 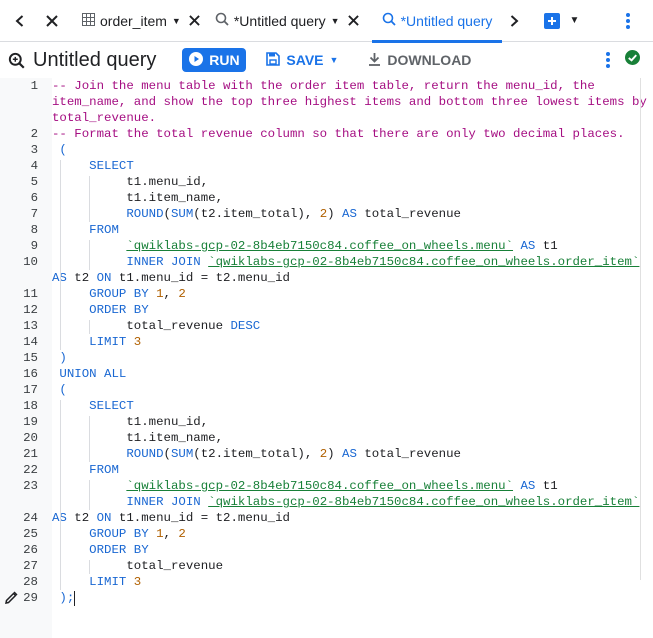 I want to click on code-token: total_revenue., so click(x=104, y=118).